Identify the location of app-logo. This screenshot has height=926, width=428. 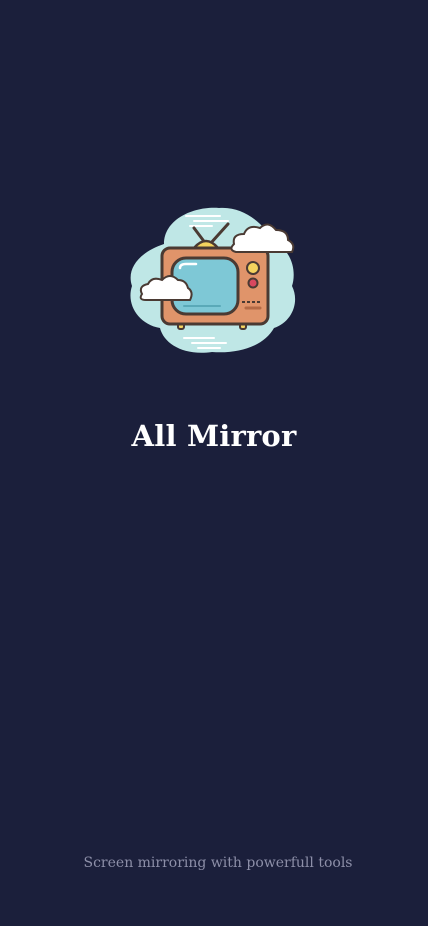
(212, 281).